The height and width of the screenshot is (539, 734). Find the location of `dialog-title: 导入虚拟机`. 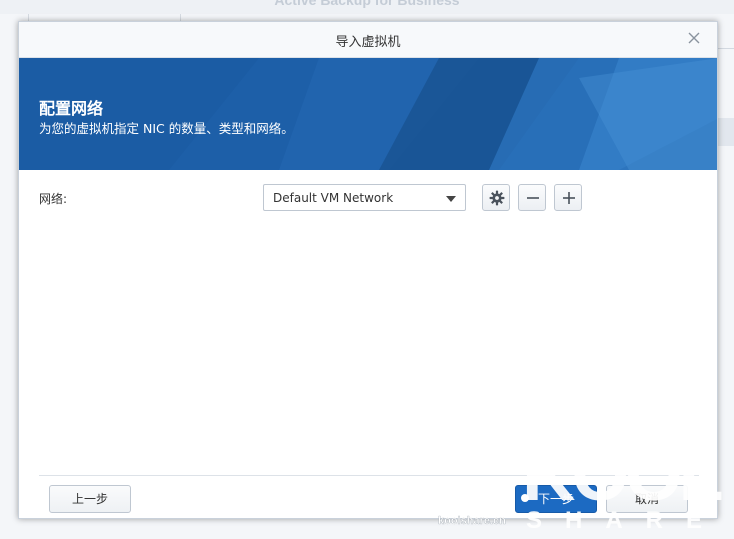

dialog-title: 导入虚拟机 is located at coordinates (368, 42).